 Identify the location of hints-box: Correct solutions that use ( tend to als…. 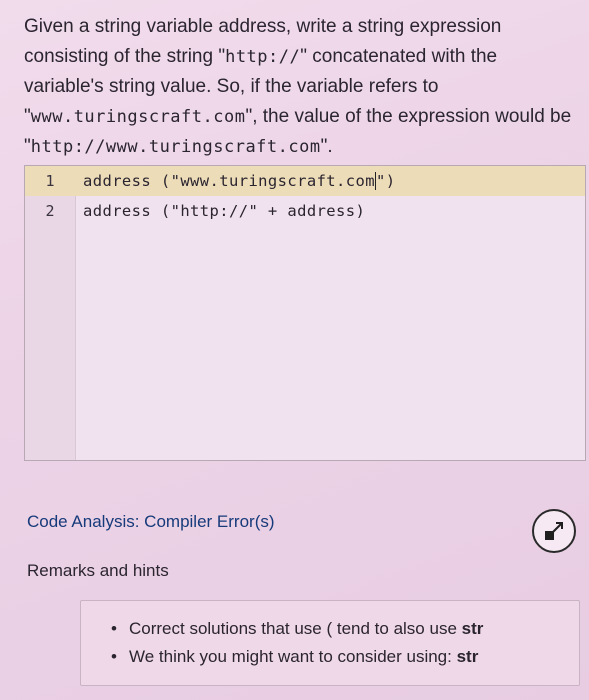
(330, 643).